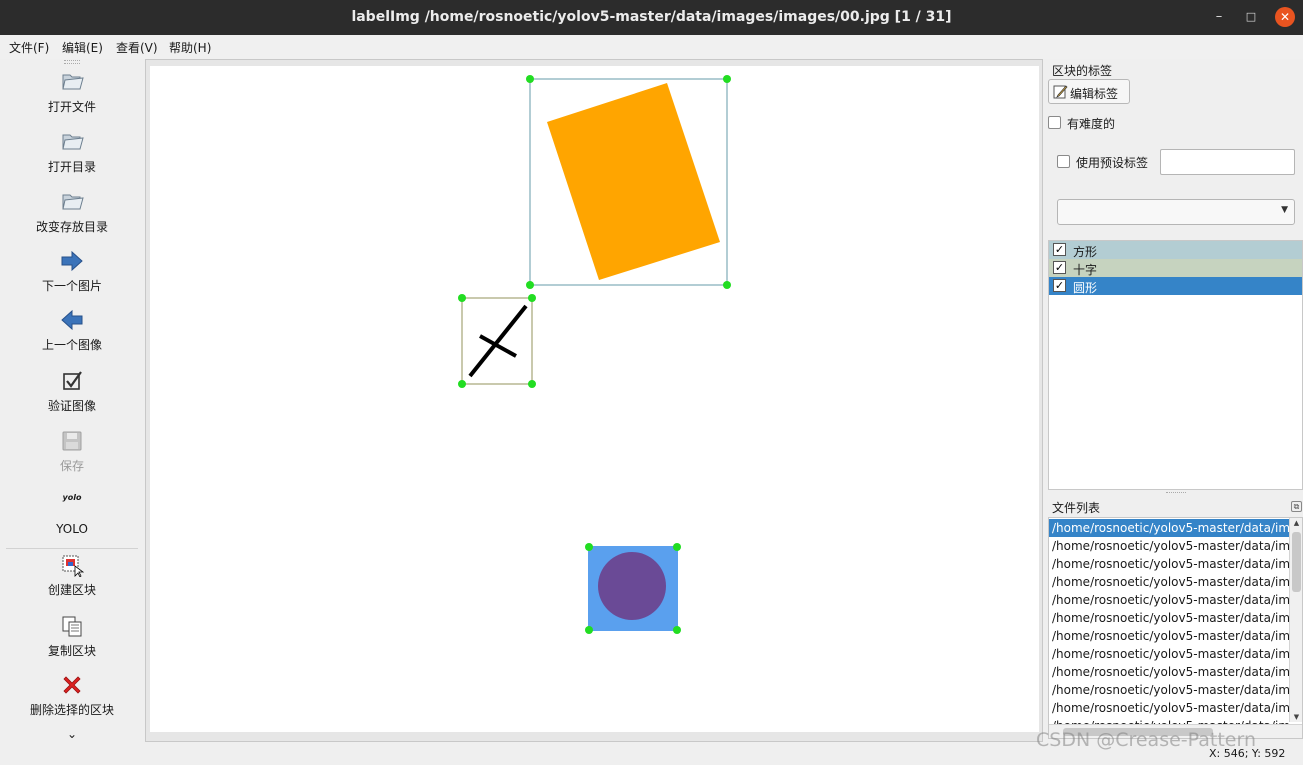 The image size is (1303, 765). I want to click on open-dir-label: 打开目录, so click(71, 167).